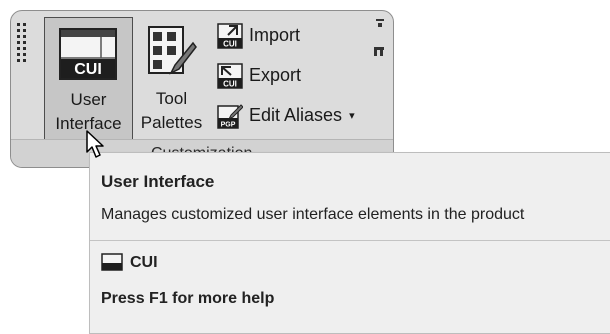 The height and width of the screenshot is (334, 610). Describe the element at coordinates (24, 43) in the screenshot. I see `panel-grip-handle` at that location.